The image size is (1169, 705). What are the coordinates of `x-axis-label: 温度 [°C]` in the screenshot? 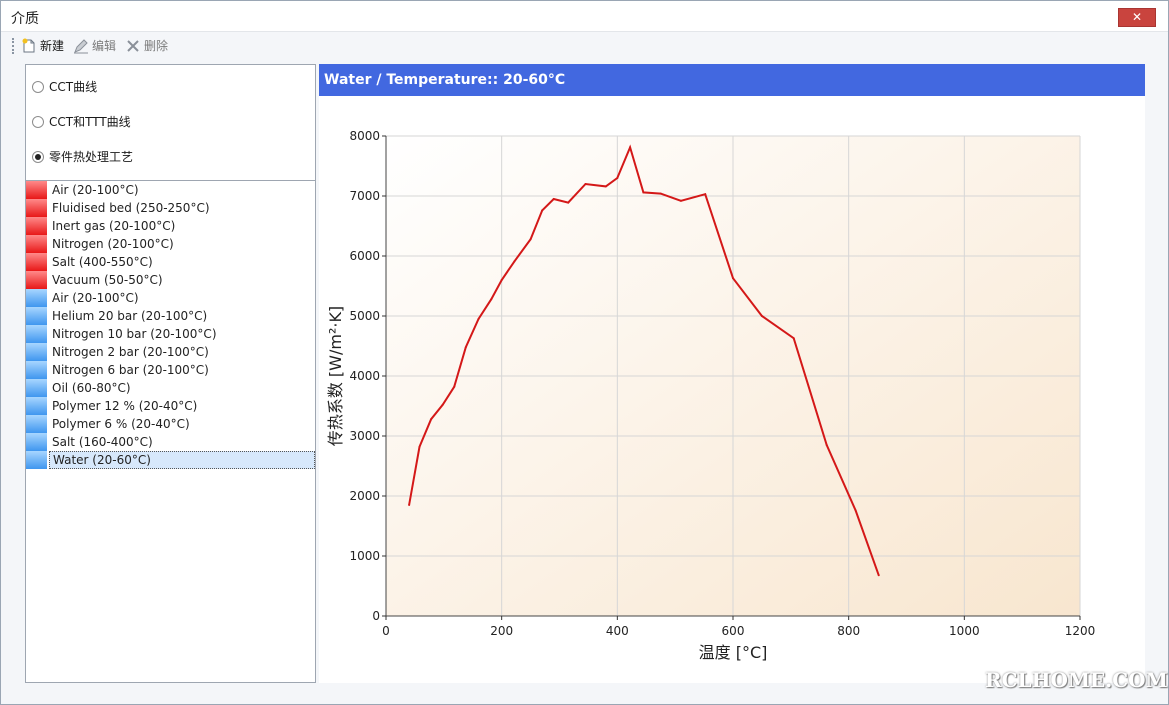 It's located at (733, 652).